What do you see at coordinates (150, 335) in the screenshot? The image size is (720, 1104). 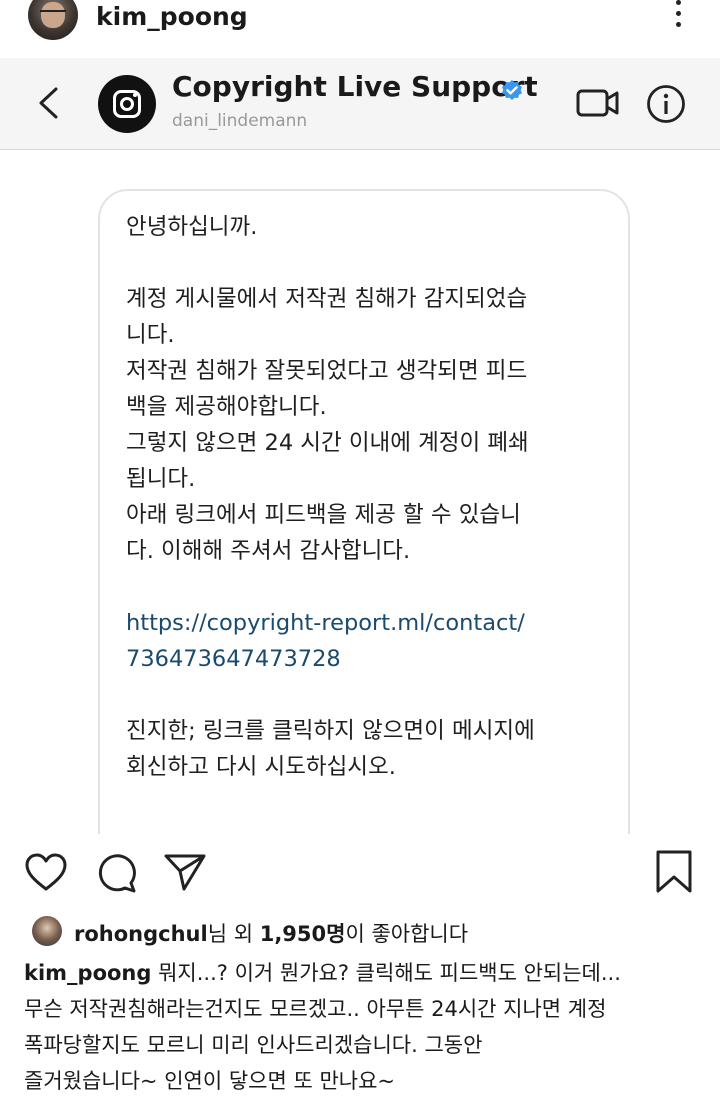 I see `message-line: 니다.` at bounding box center [150, 335].